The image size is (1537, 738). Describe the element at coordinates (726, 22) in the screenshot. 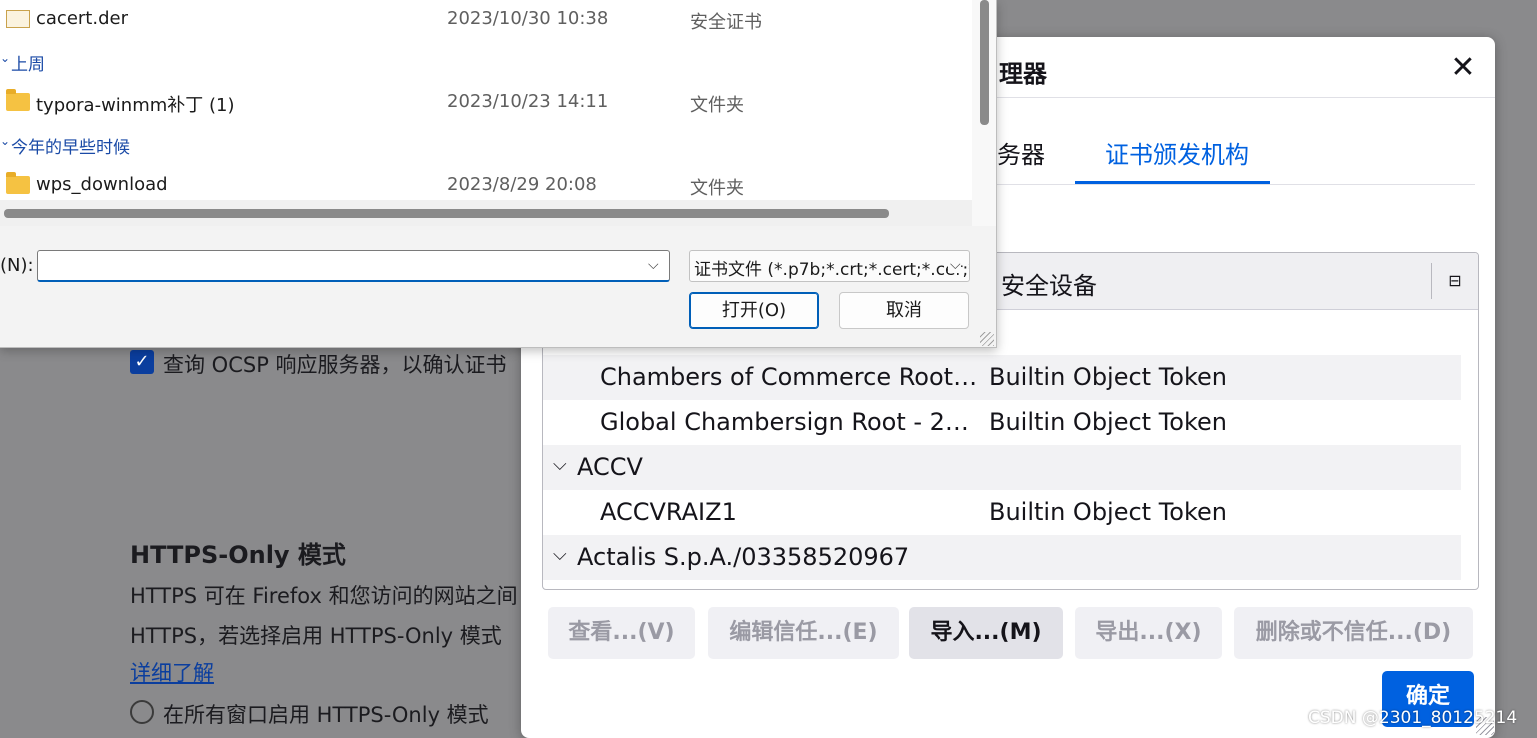

I see `file-type: 安全证书` at that location.